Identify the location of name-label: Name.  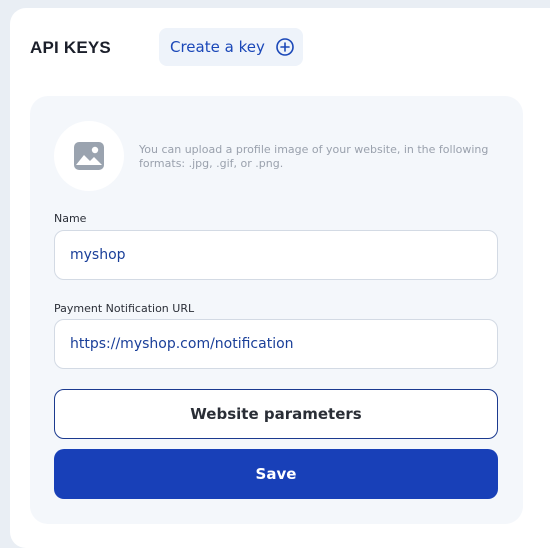
(70, 218).